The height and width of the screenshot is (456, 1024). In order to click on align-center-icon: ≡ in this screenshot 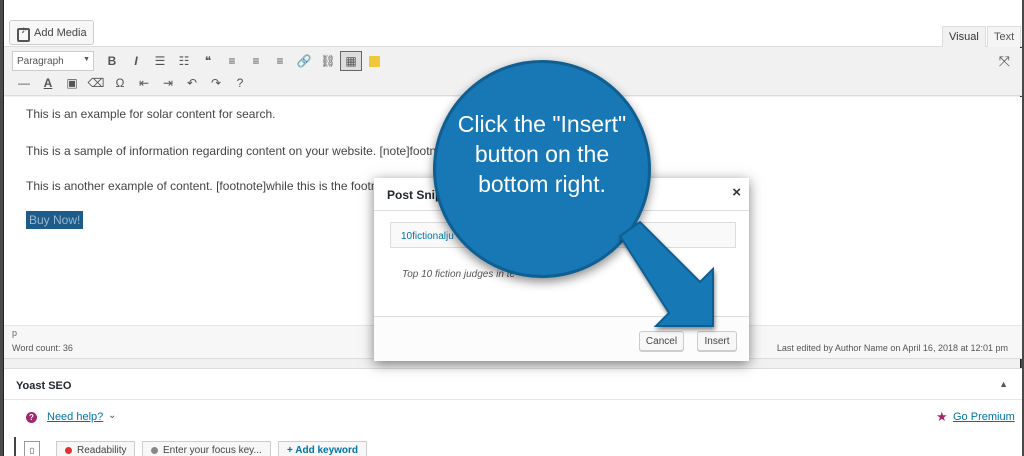, I will do `click(256, 61)`.